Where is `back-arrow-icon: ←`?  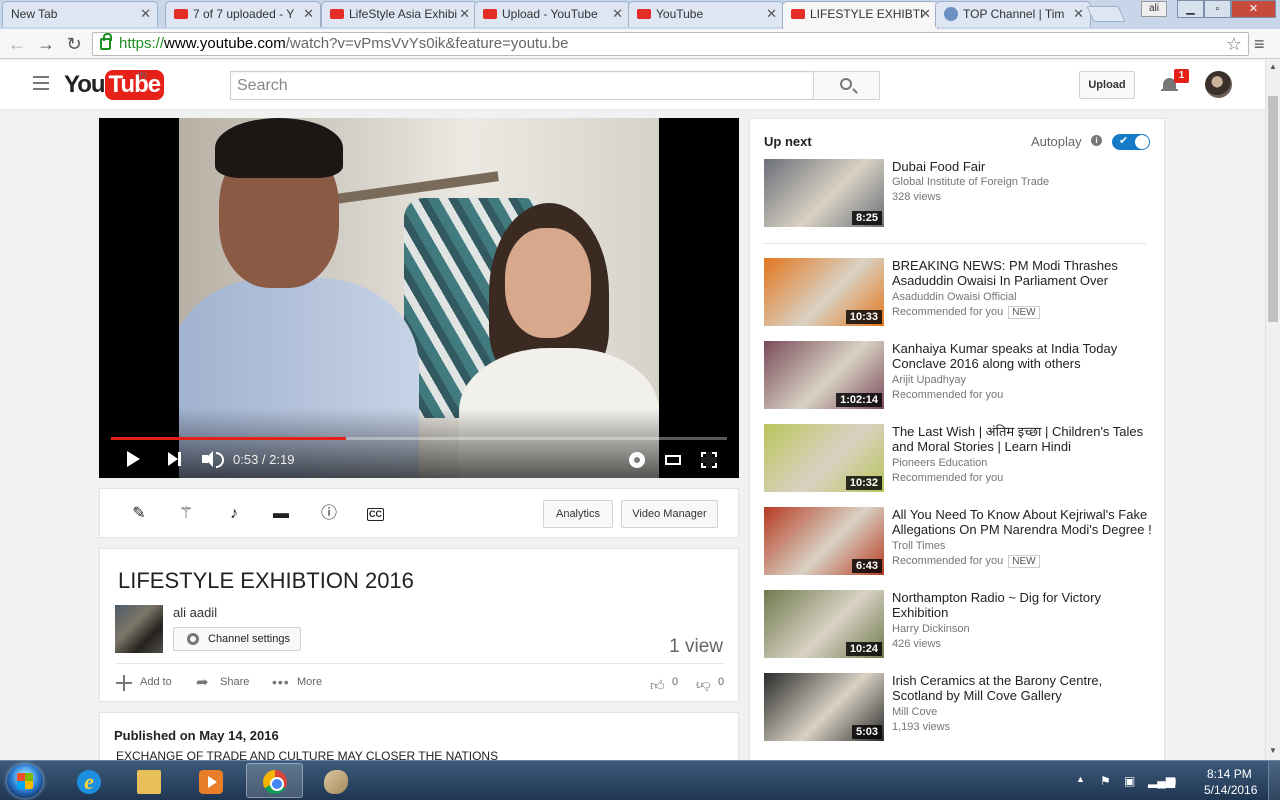 back-arrow-icon: ← is located at coordinates (17, 44).